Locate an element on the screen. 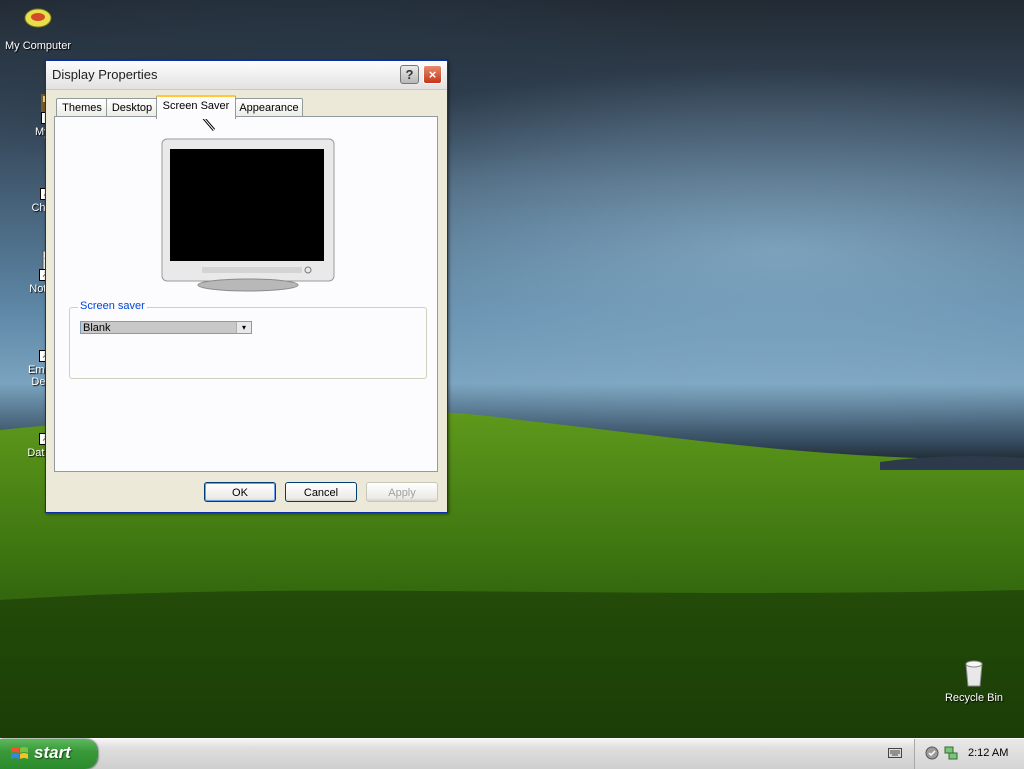  windows-logo-icon is located at coordinates (19, 753).